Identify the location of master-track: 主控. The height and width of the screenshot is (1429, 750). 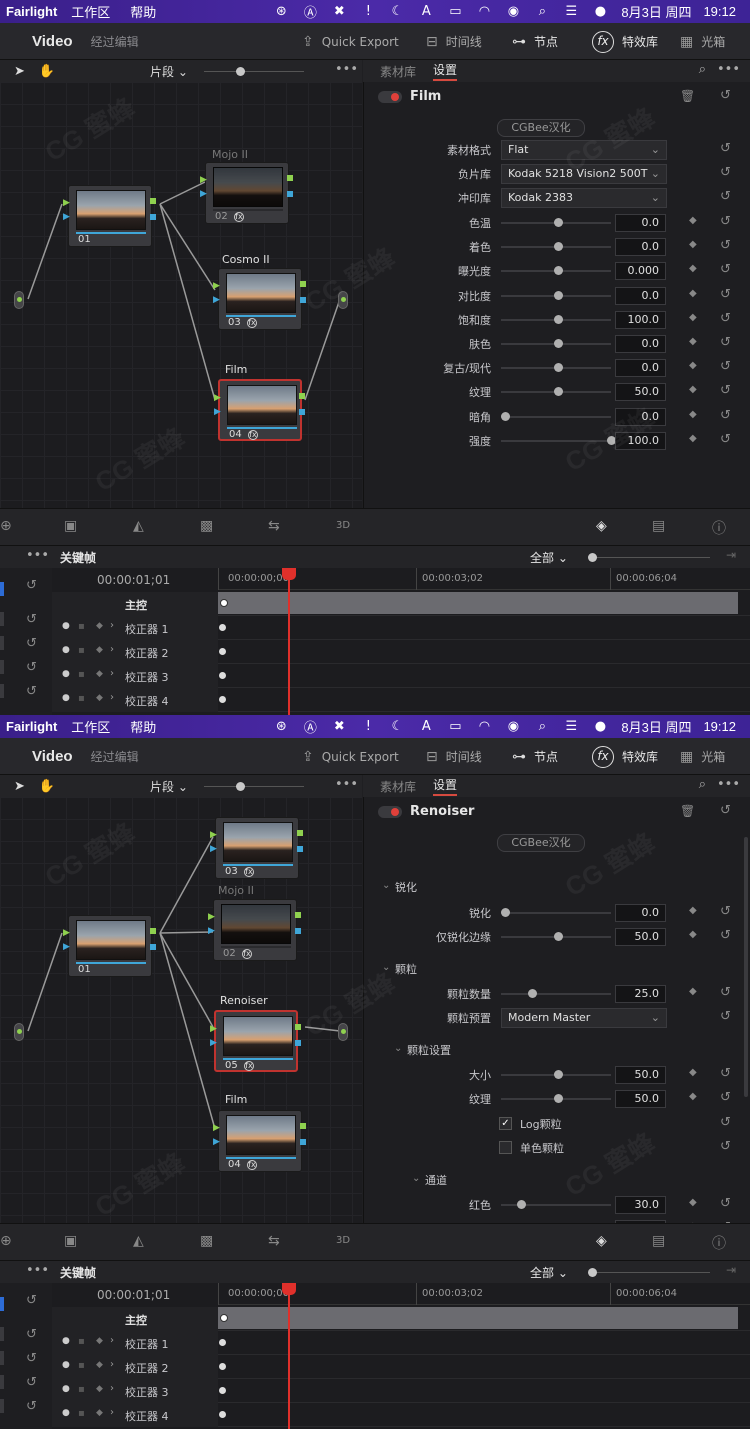
(401, 1319).